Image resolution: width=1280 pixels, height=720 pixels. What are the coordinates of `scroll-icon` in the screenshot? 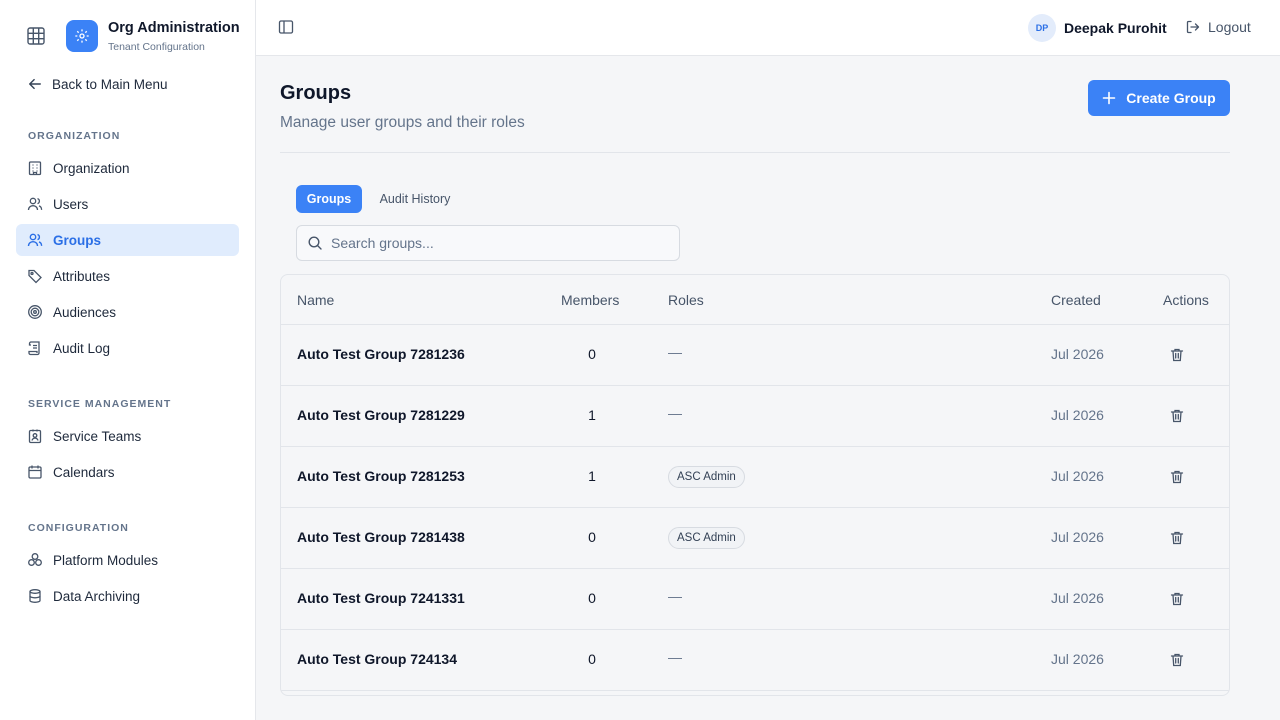 It's located at (35, 348).